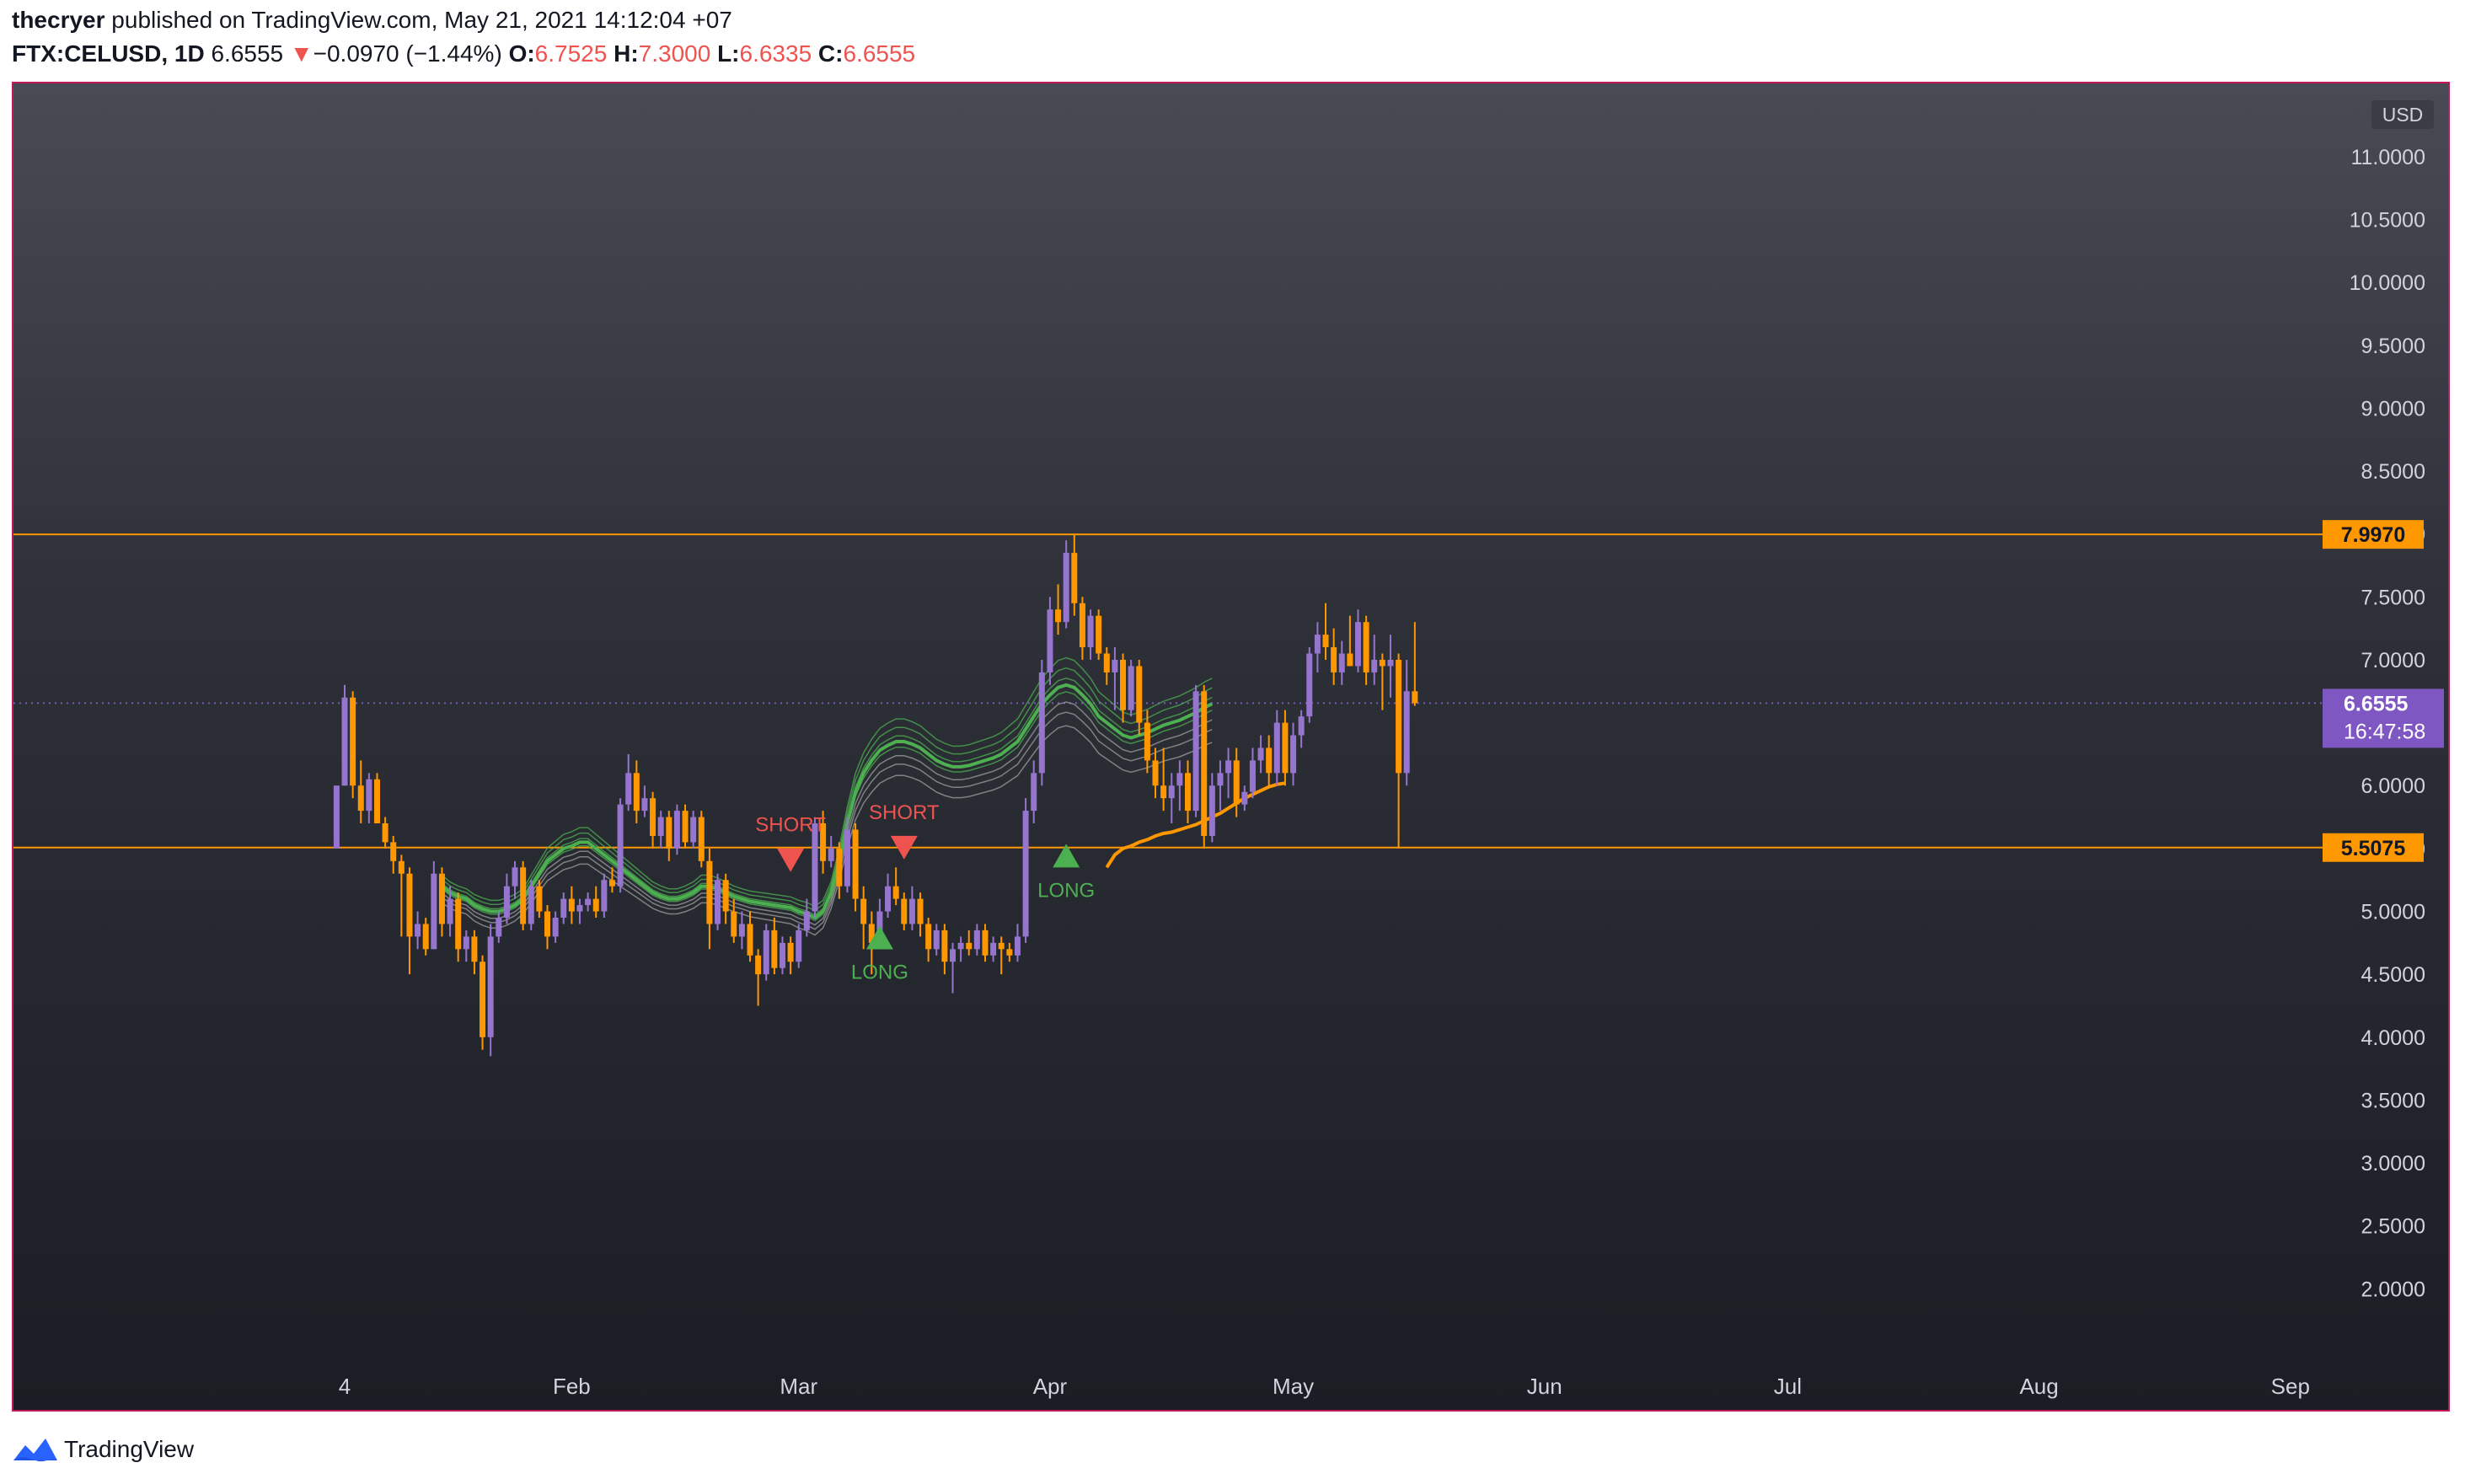 Image resolution: width=2465 pixels, height=1484 pixels. What do you see at coordinates (2393, 786) in the screenshot?
I see `y-tick-label: 6.0000` at bounding box center [2393, 786].